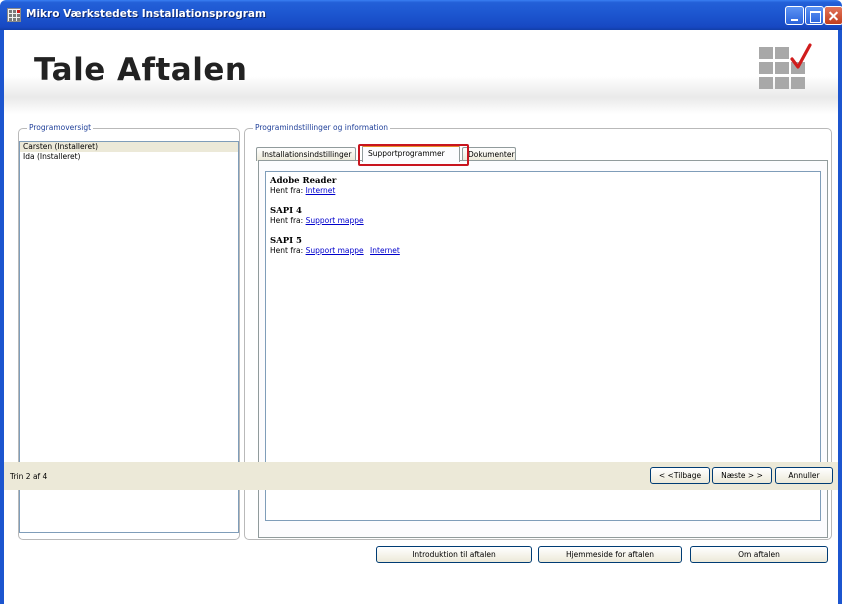 The image size is (842, 604). Describe the element at coordinates (759, 554) in the screenshot. I see `about-button: Om aftalen` at that location.